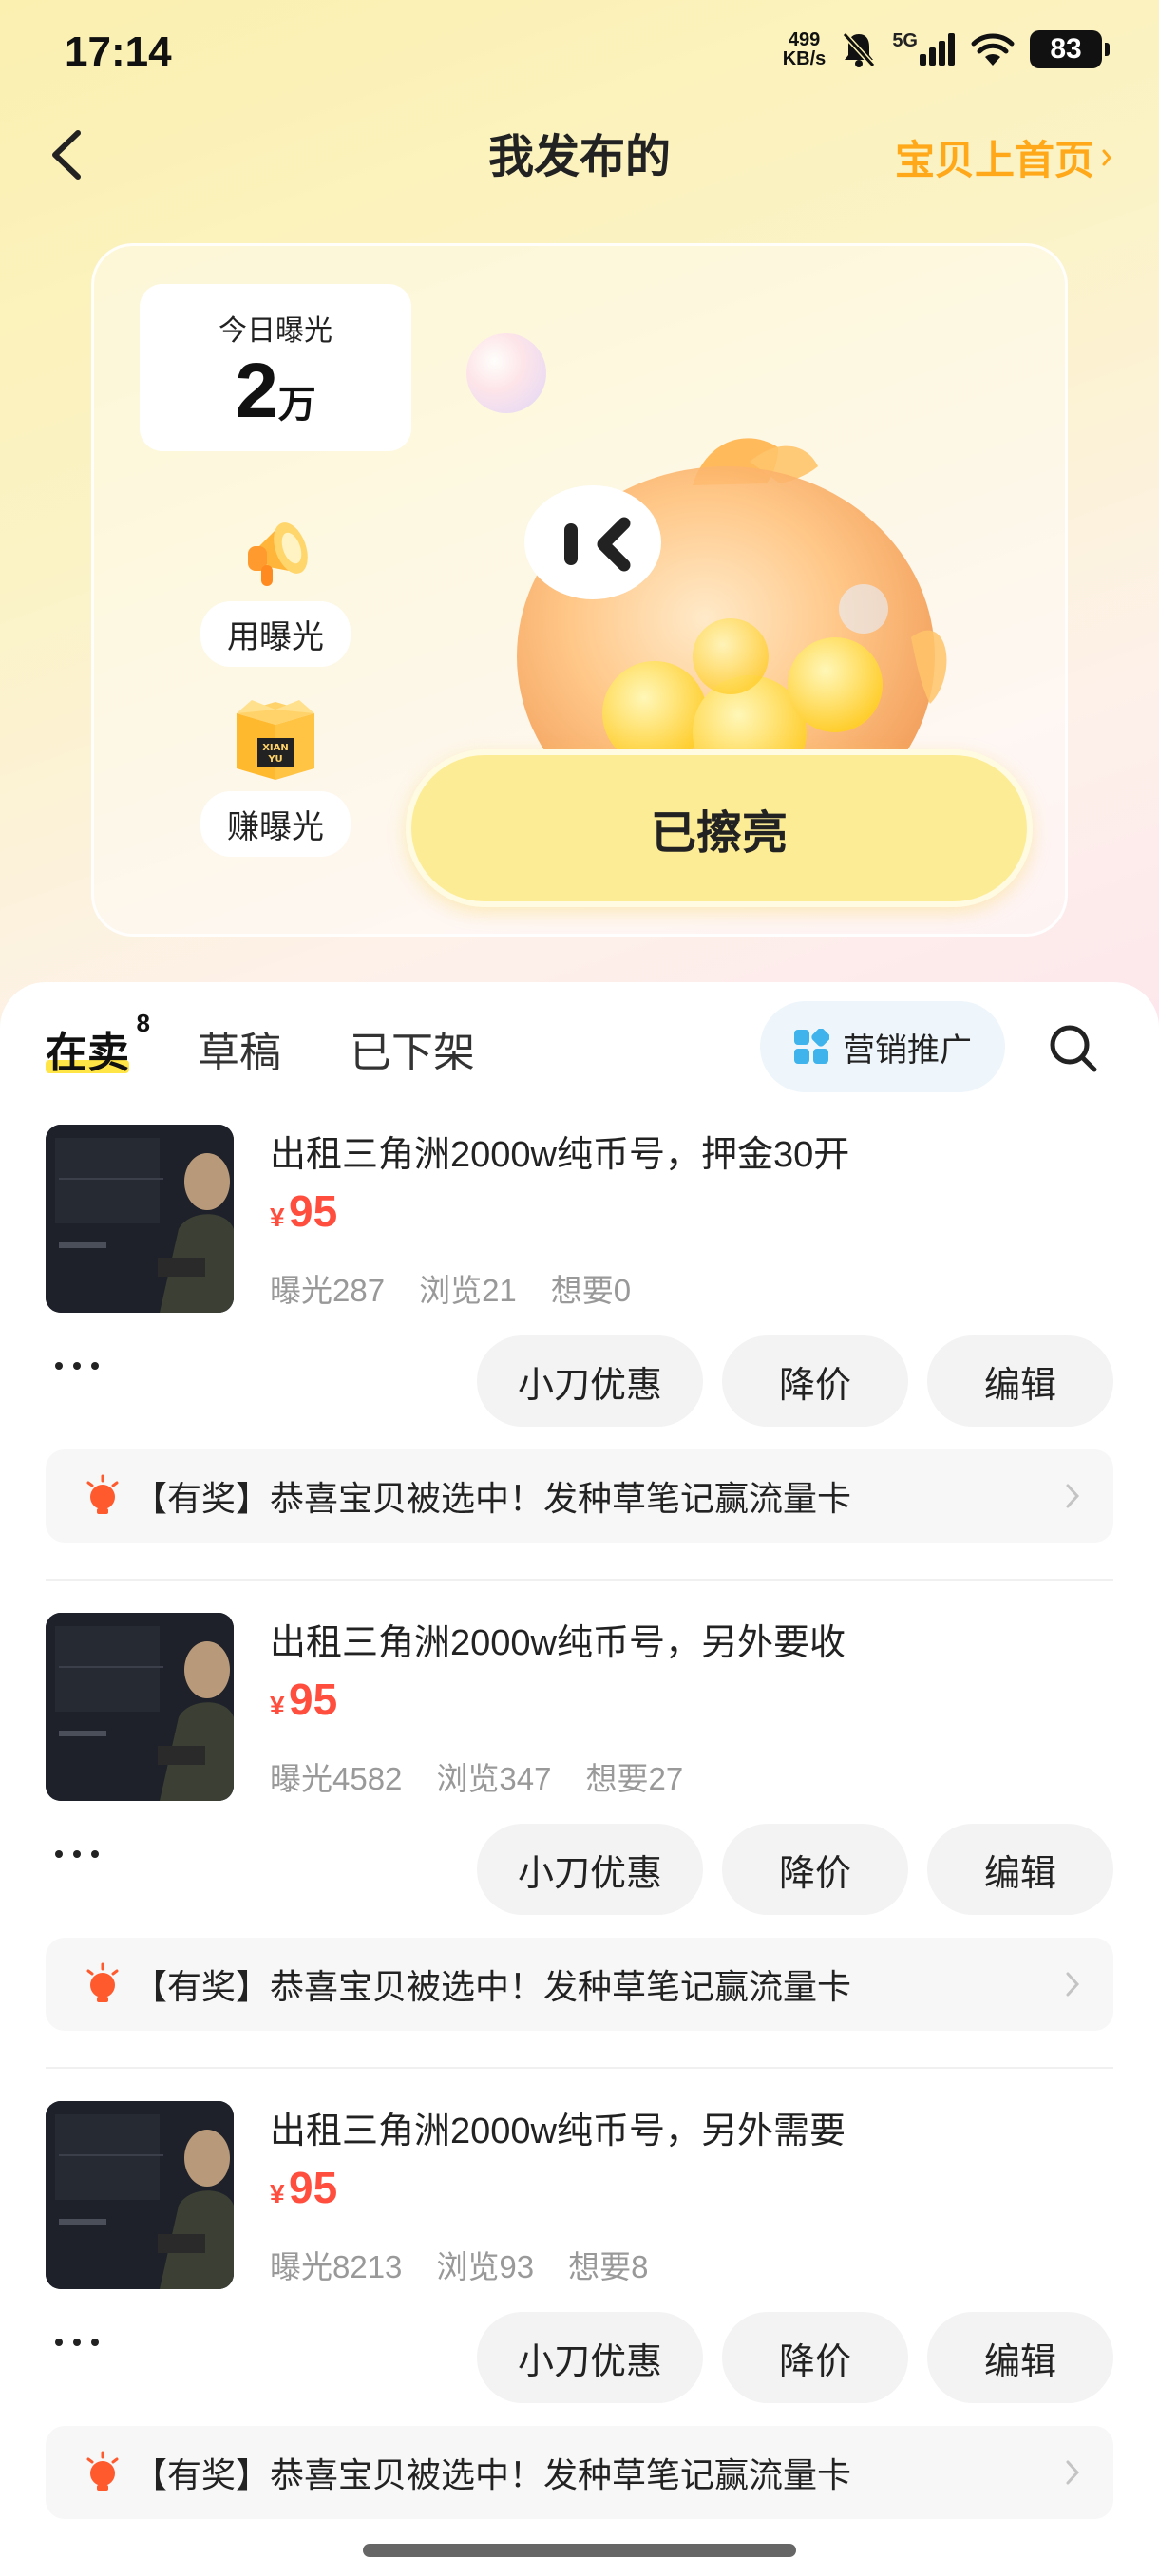 Image resolution: width=1159 pixels, height=2576 pixels. Describe the element at coordinates (994, 160) in the screenshot. I see `featured-homepage-label: 宝贝上首页` at that location.